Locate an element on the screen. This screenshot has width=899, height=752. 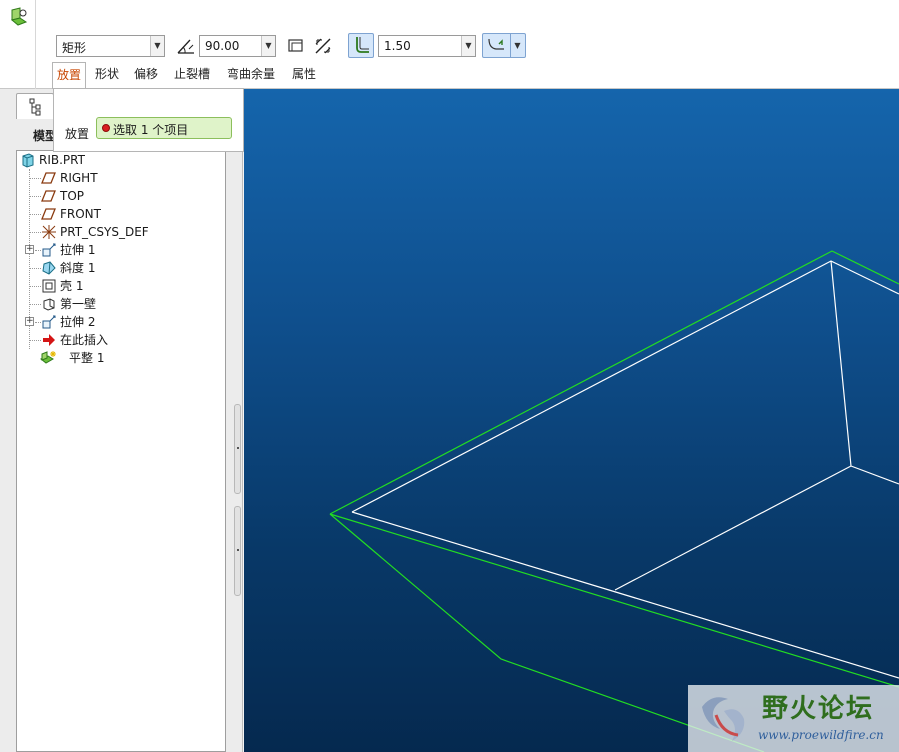
tab-offset: 偏移 is located at coordinates (146, 74).